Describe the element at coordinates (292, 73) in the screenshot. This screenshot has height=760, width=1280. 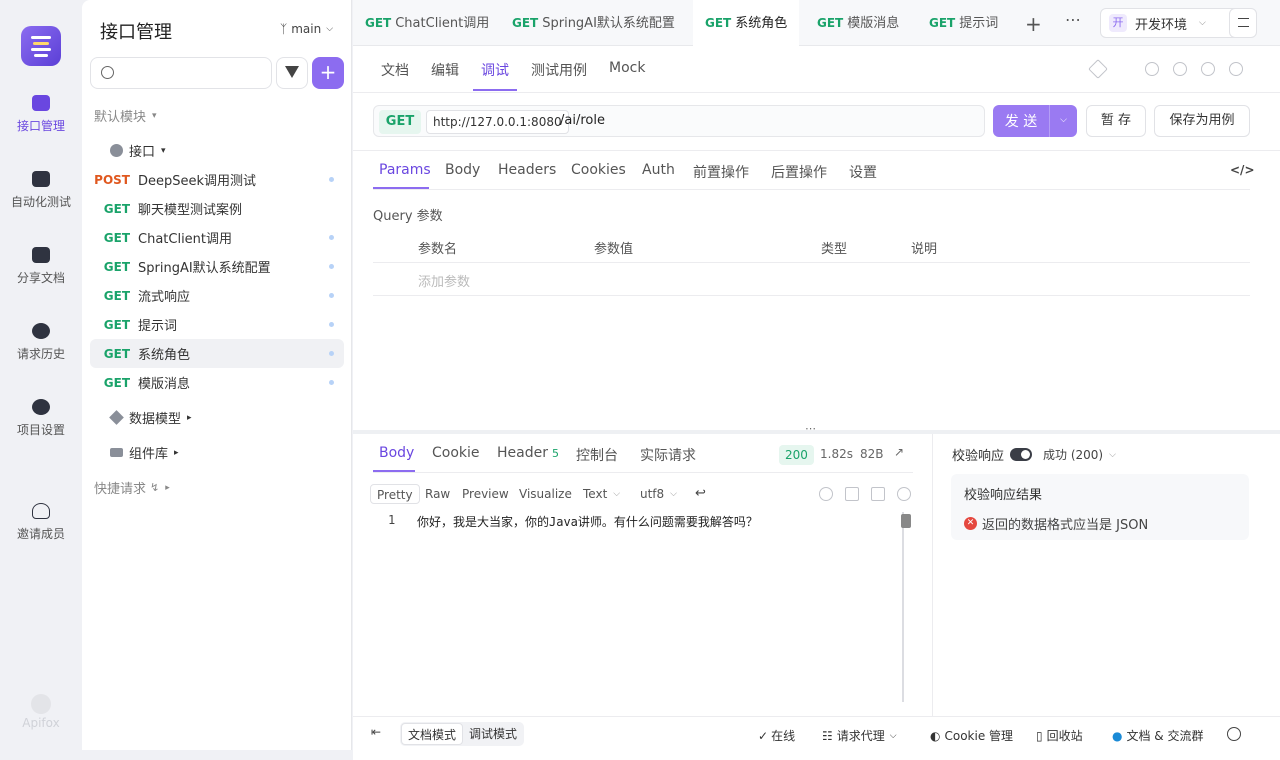
I see `filter-button` at that location.